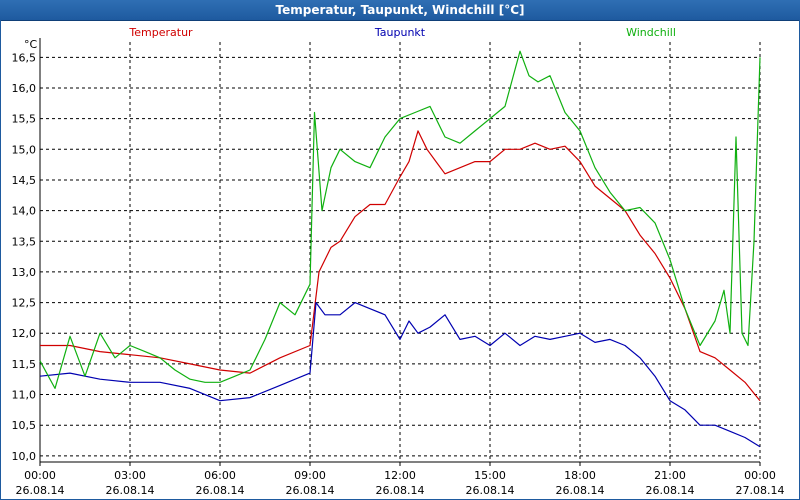 The height and width of the screenshot is (500, 800). Describe the element at coordinates (310, 475) in the screenshot. I see `x-tick-time: 09:00` at that location.